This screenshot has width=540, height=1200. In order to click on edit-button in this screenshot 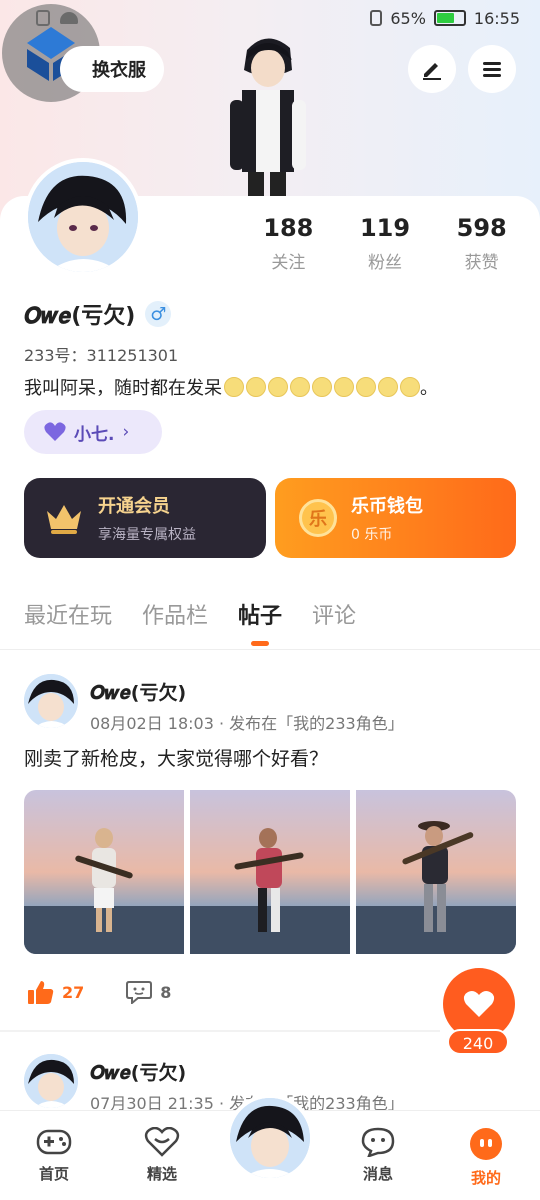, I will do `click(432, 69)`.